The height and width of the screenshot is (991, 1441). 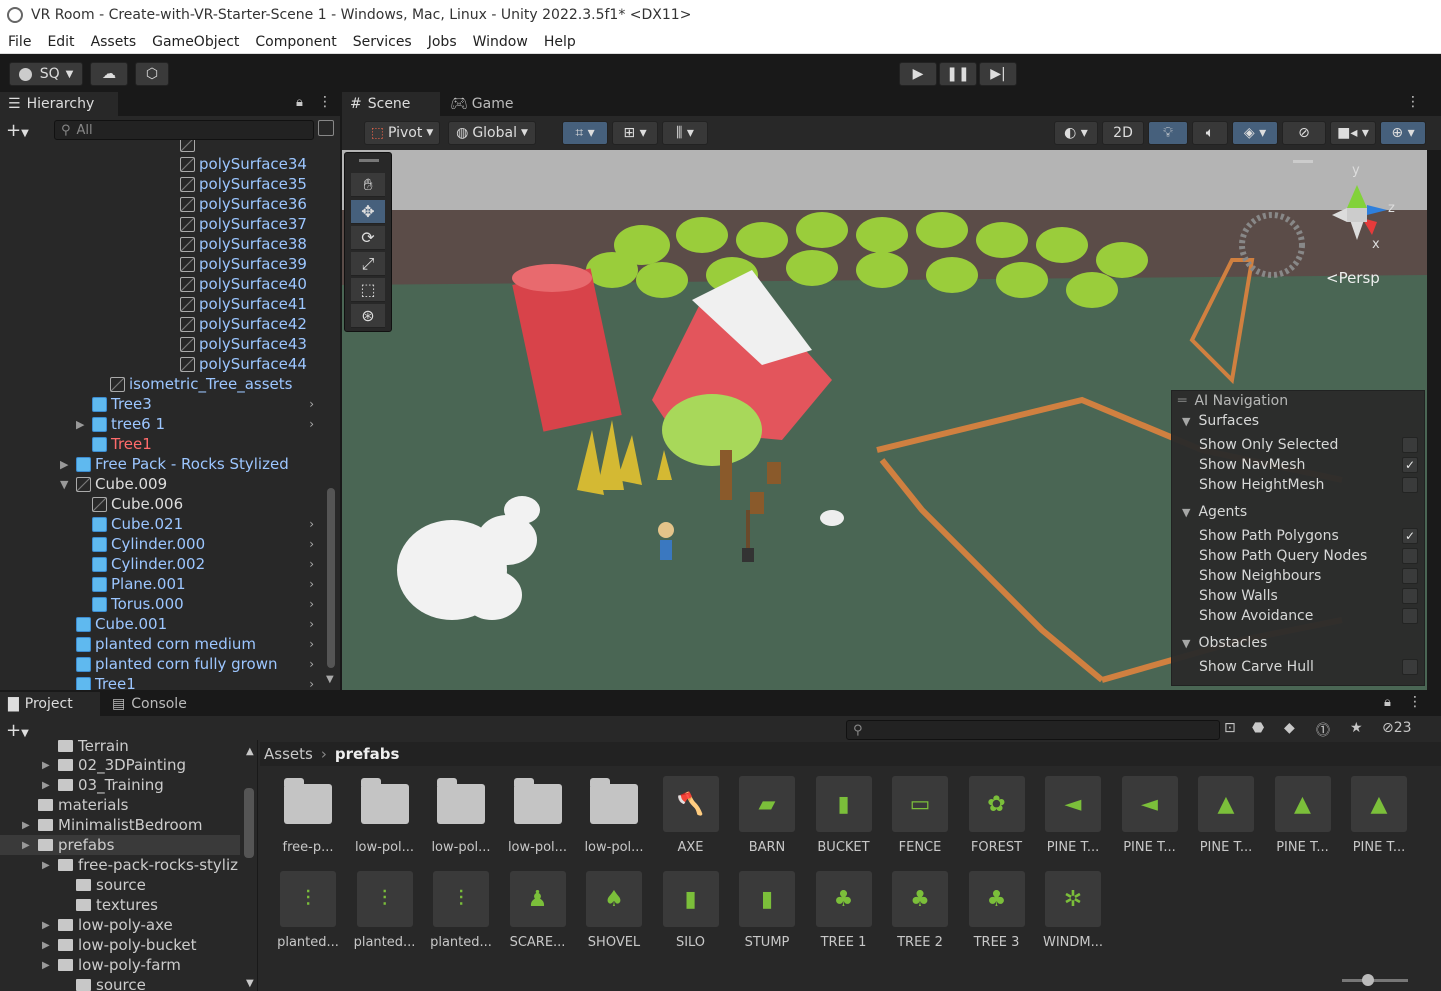 I want to click on folder-tree-item: source, so click(x=120, y=885).